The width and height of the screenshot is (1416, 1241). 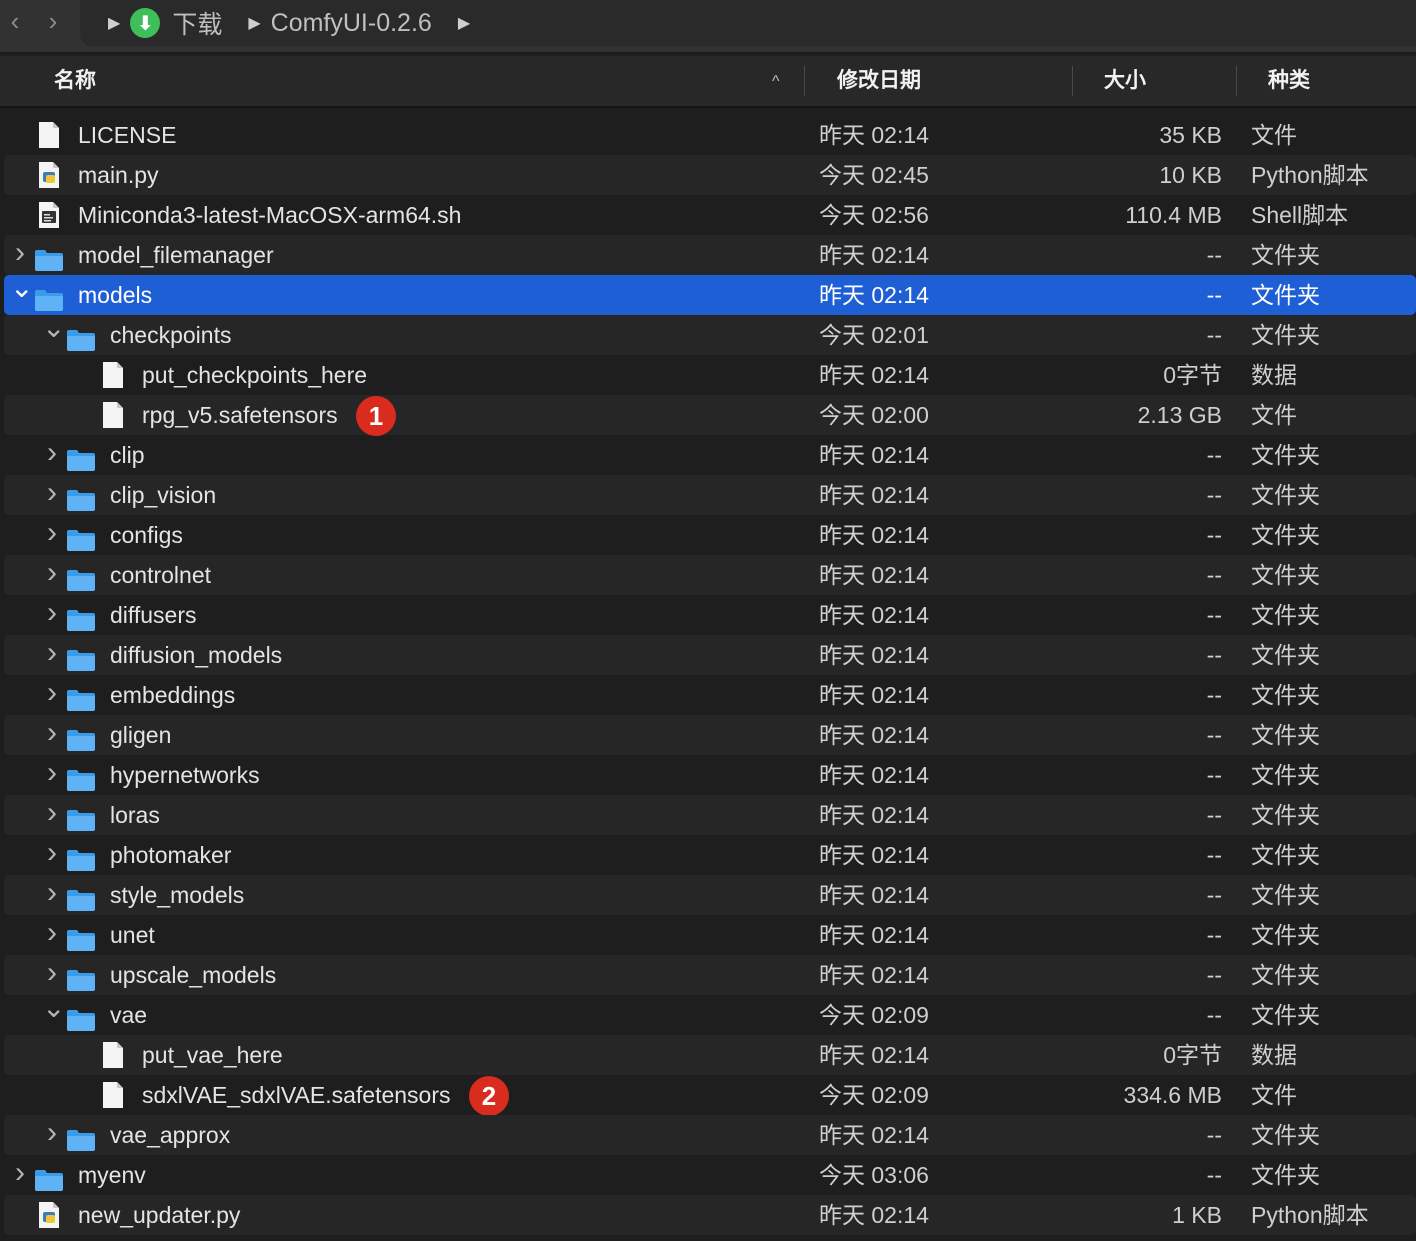 I want to click on file-row: put_vae_here 昨天 02:14 0字节 数据, so click(x=710, y=1055).